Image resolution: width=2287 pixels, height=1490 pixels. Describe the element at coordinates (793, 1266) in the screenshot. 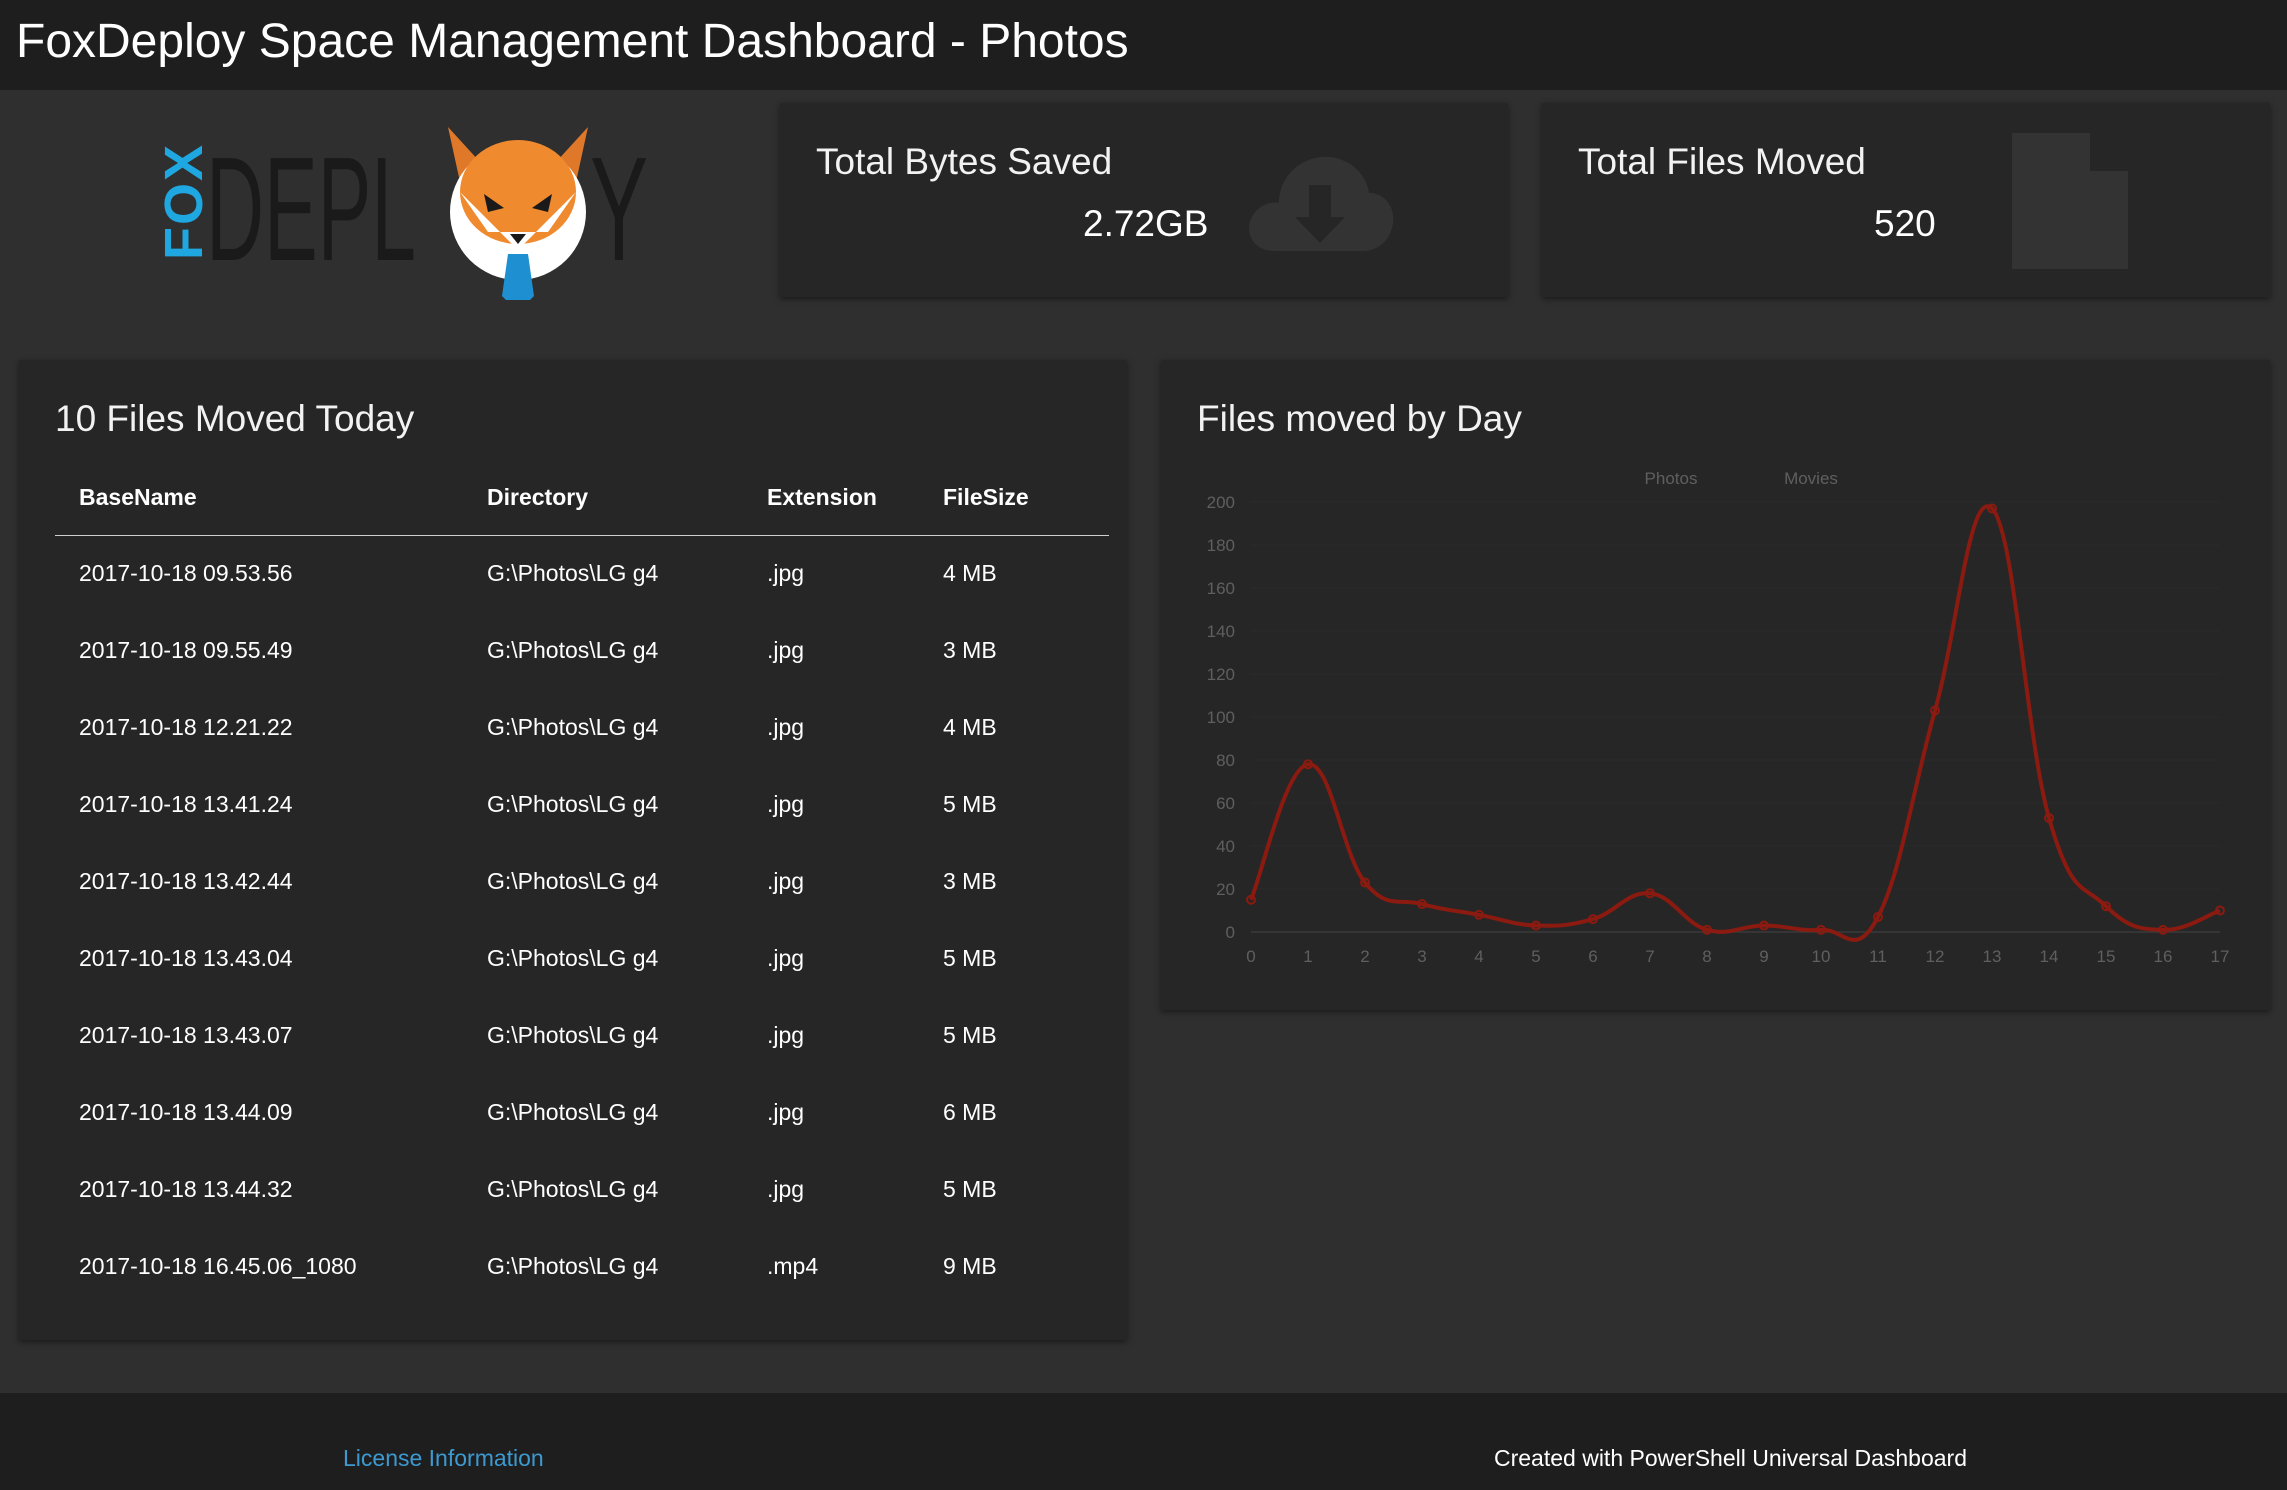

I see `cell-extension: .mp4` at that location.